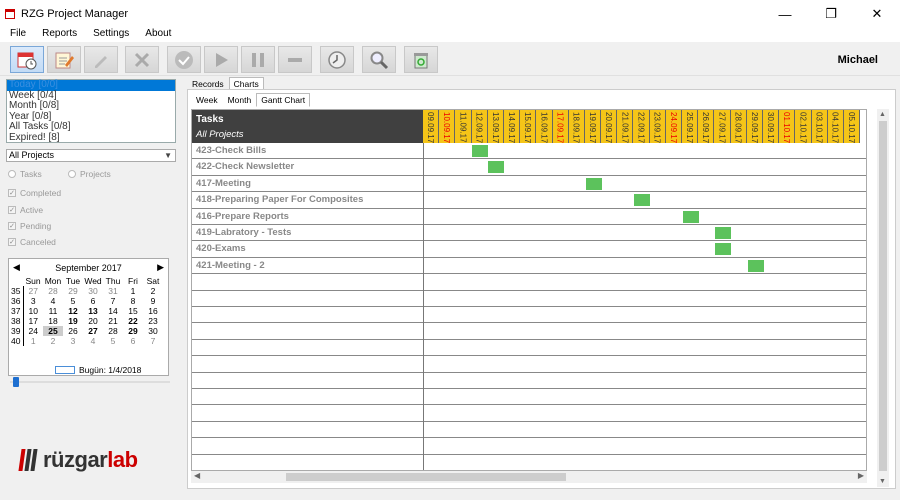 Image resolution: width=900 pixels, height=500 pixels. I want to click on calendar-day: 23, so click(153, 321).